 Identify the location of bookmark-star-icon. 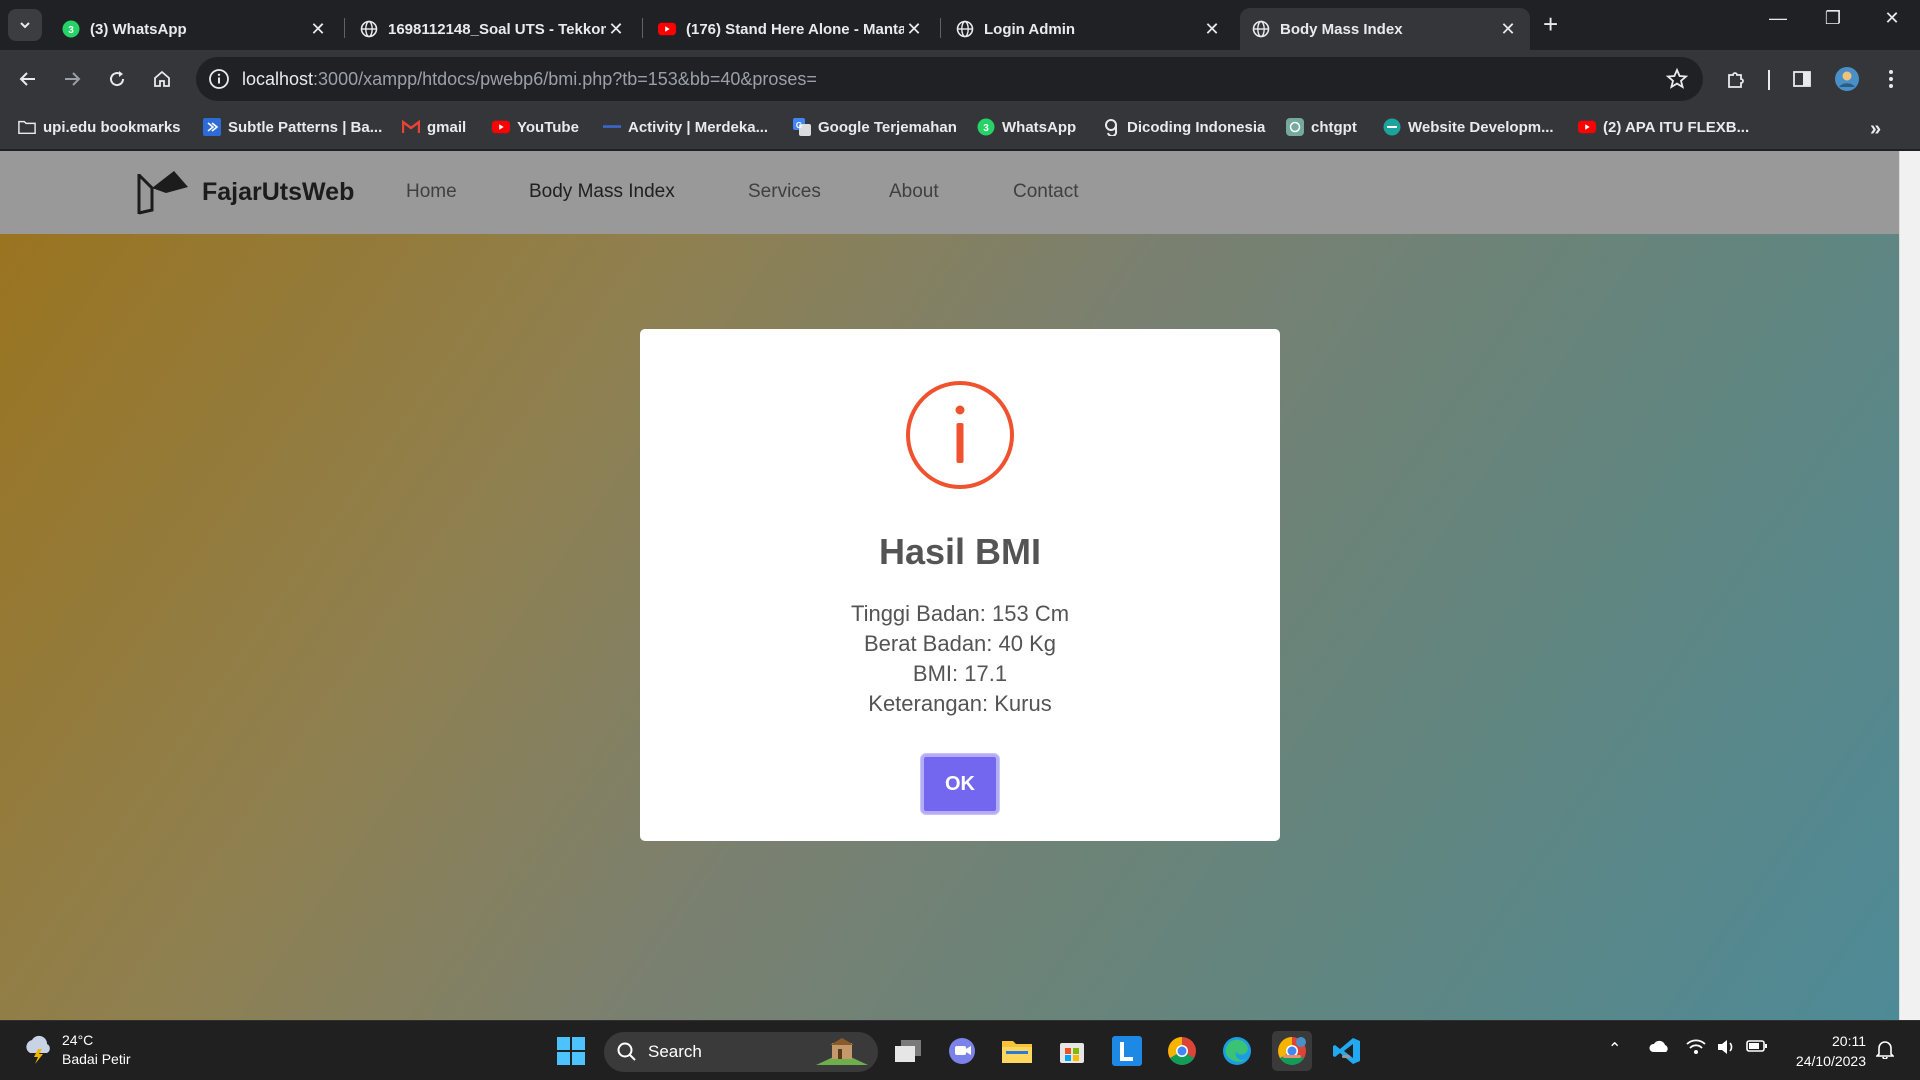
(1677, 81).